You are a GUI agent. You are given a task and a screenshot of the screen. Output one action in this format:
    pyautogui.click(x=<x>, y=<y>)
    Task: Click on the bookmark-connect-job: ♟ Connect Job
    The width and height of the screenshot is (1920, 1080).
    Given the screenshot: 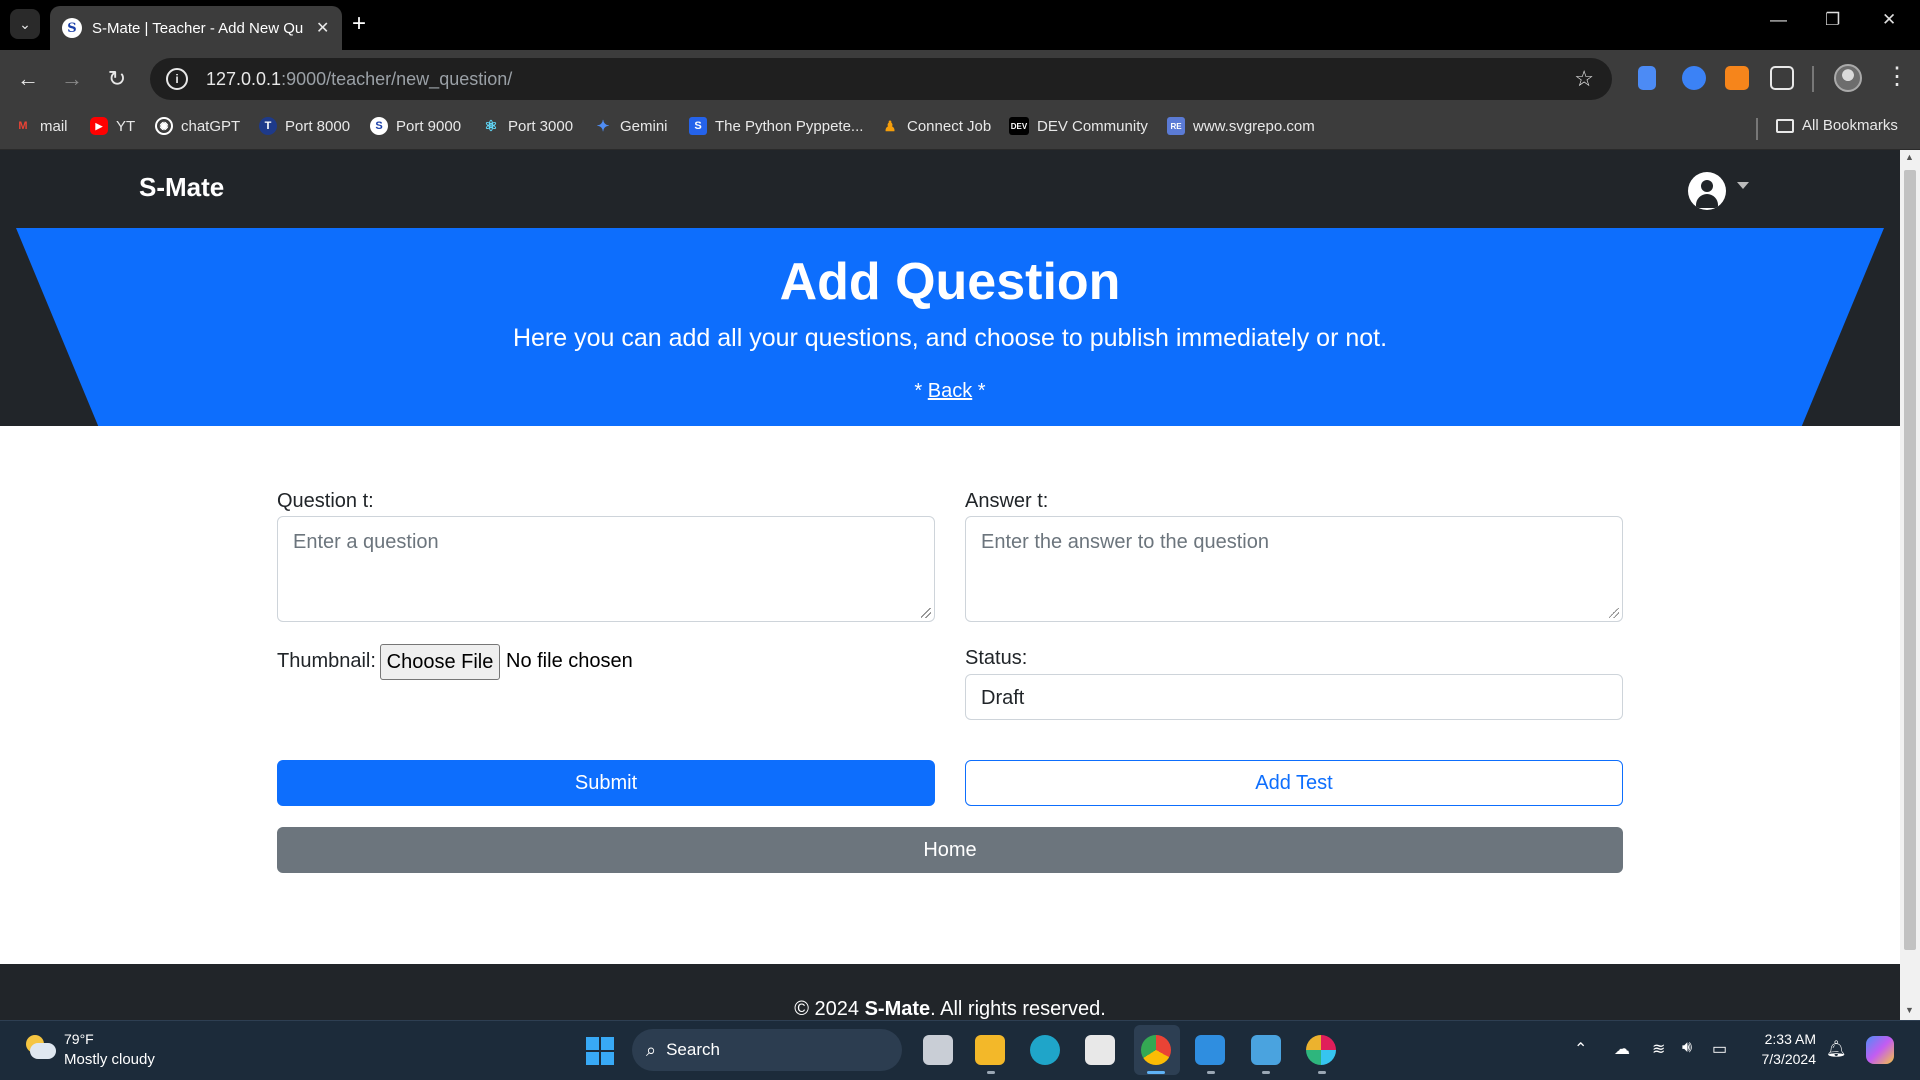 What is the action you would take?
    pyautogui.click(x=936, y=126)
    